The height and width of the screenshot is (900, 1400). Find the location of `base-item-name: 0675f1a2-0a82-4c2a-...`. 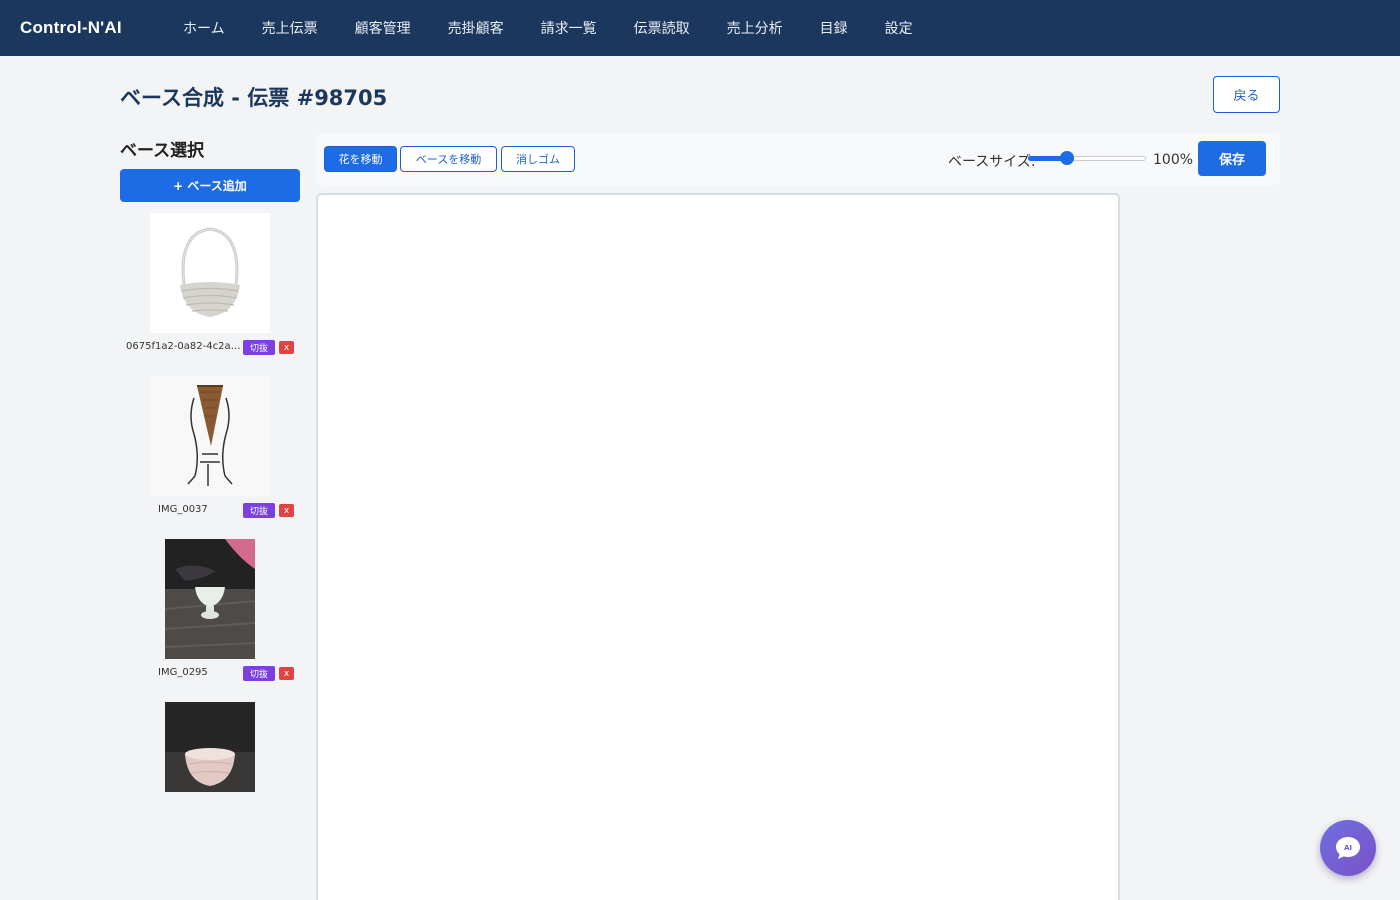

base-item-name: 0675f1a2-0a82-4c2a-... is located at coordinates (184, 346).